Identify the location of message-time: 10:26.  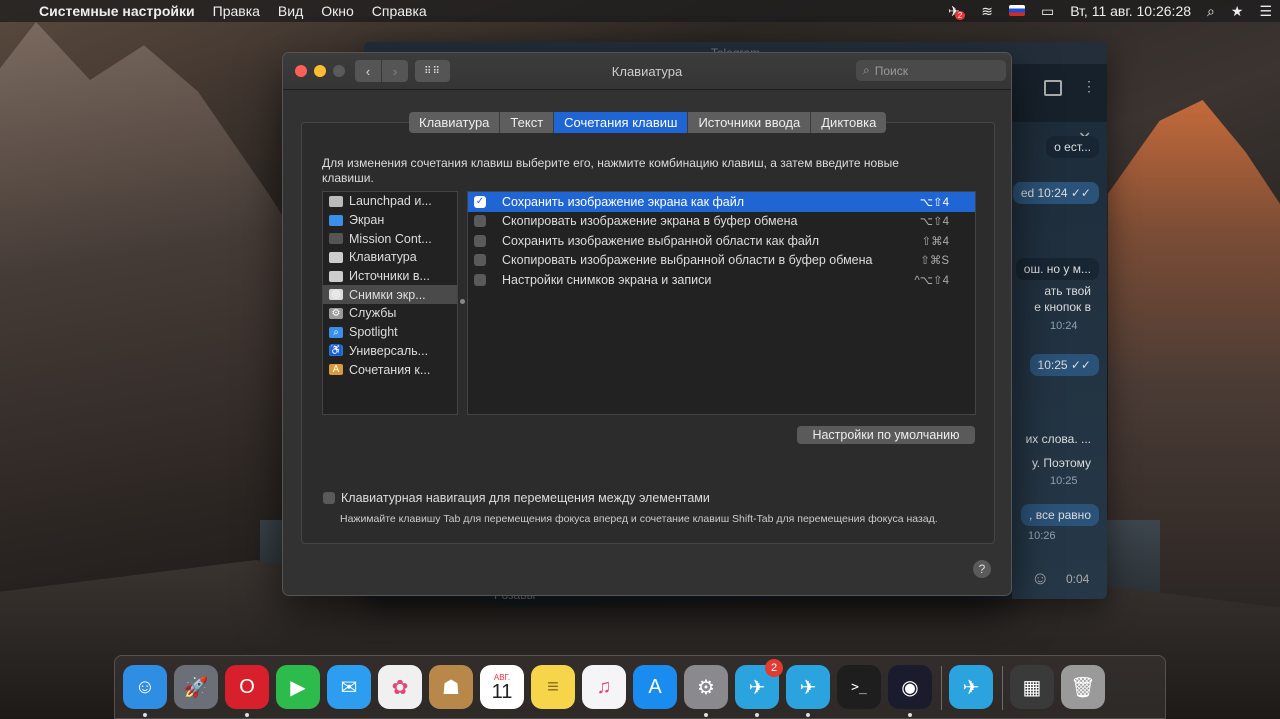
(1042, 536).